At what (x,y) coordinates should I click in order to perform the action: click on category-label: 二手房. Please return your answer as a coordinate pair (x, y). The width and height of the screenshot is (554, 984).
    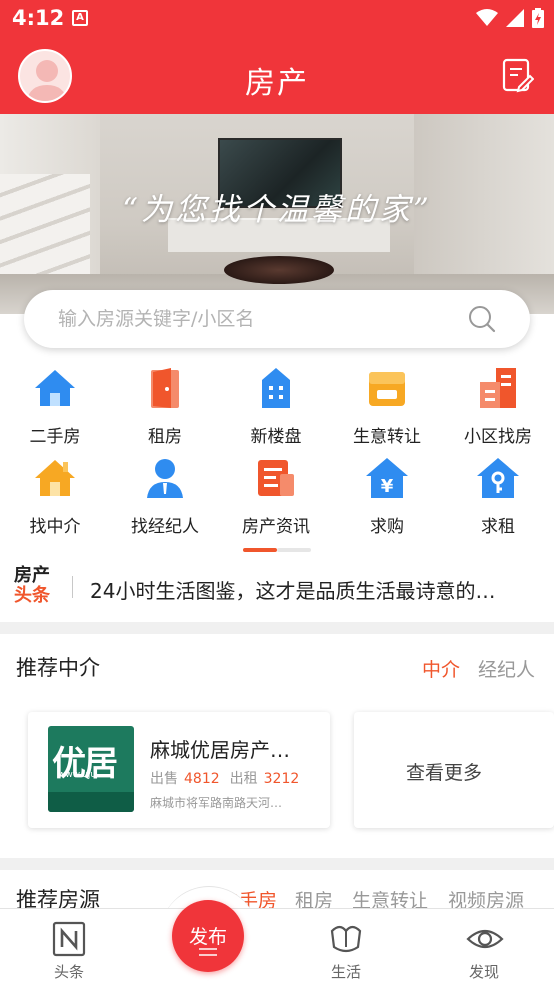
    Looking at the image, I should click on (55, 437).